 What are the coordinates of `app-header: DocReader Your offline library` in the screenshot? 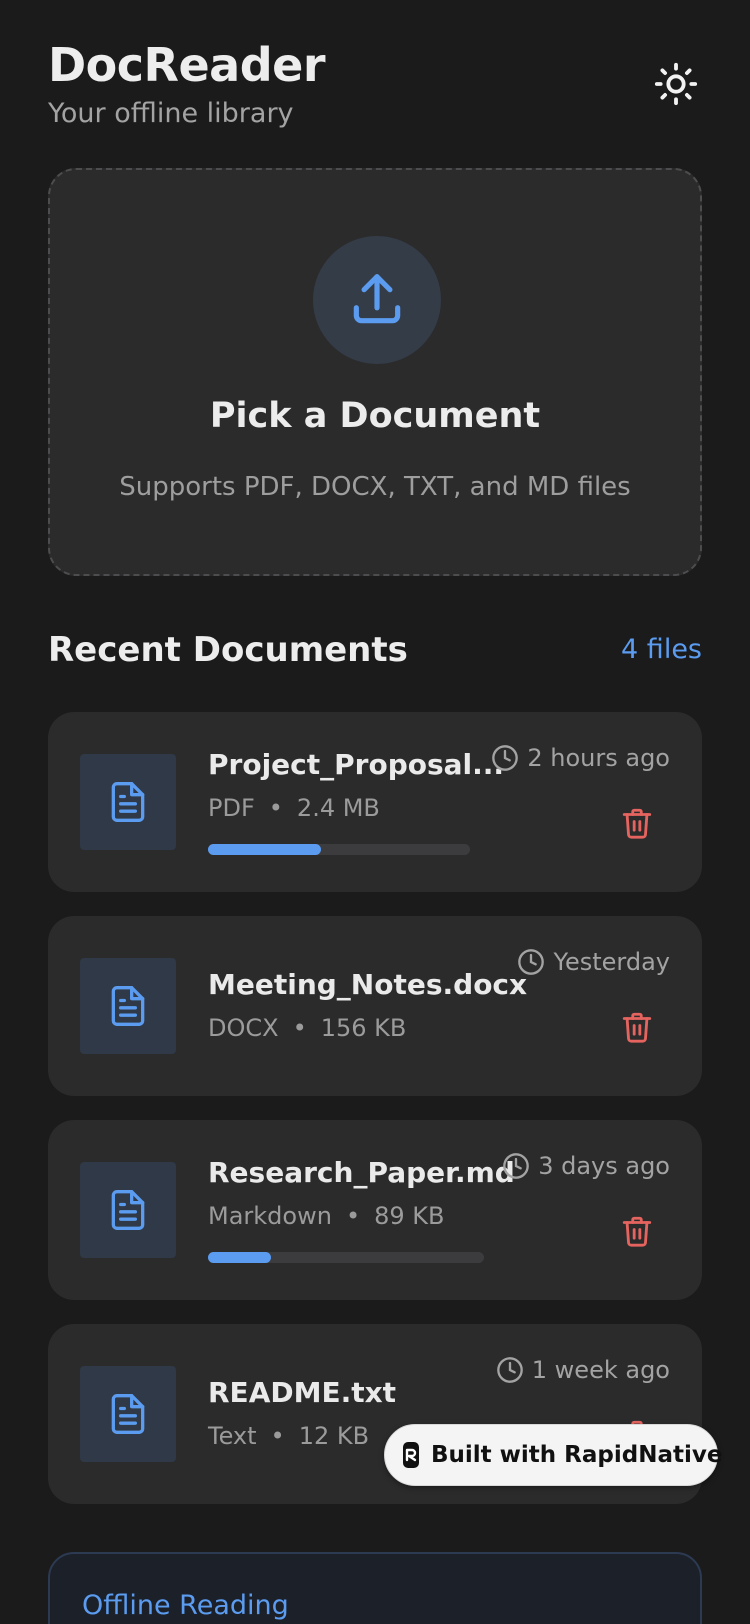 It's located at (375, 86).